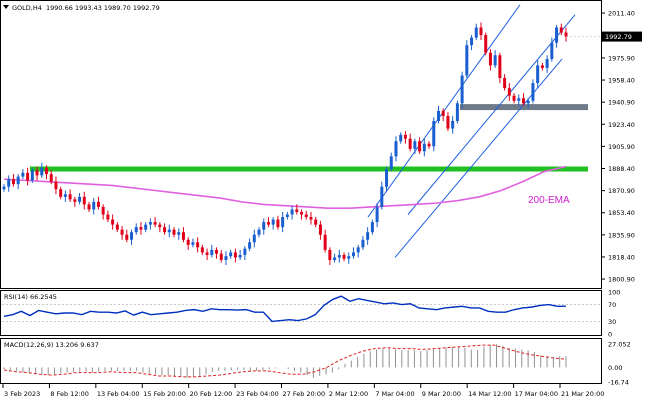 This screenshot has height=400, width=648. I want to click on rsi-panel-frame, so click(301, 313).